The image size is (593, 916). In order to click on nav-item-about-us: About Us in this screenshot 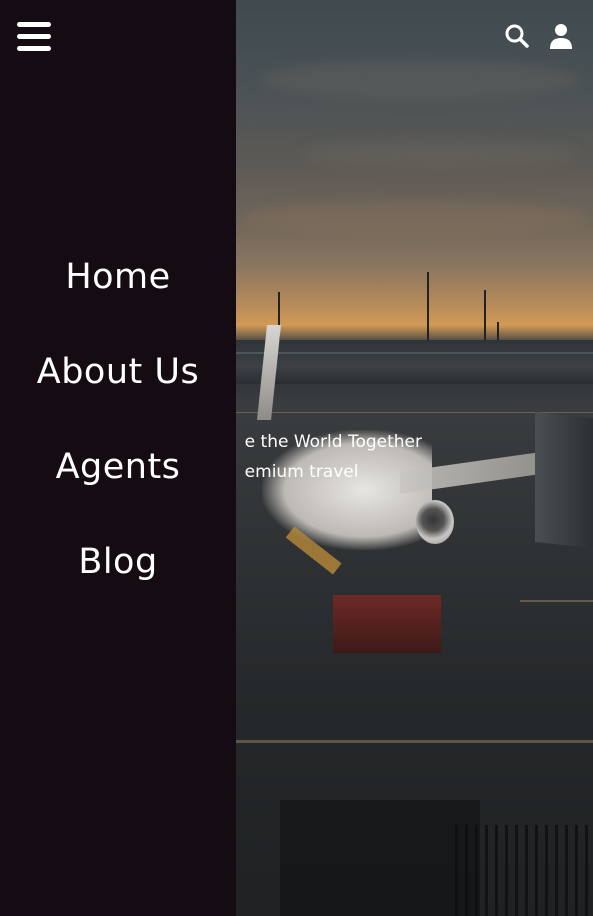, I will do `click(118, 392)`.